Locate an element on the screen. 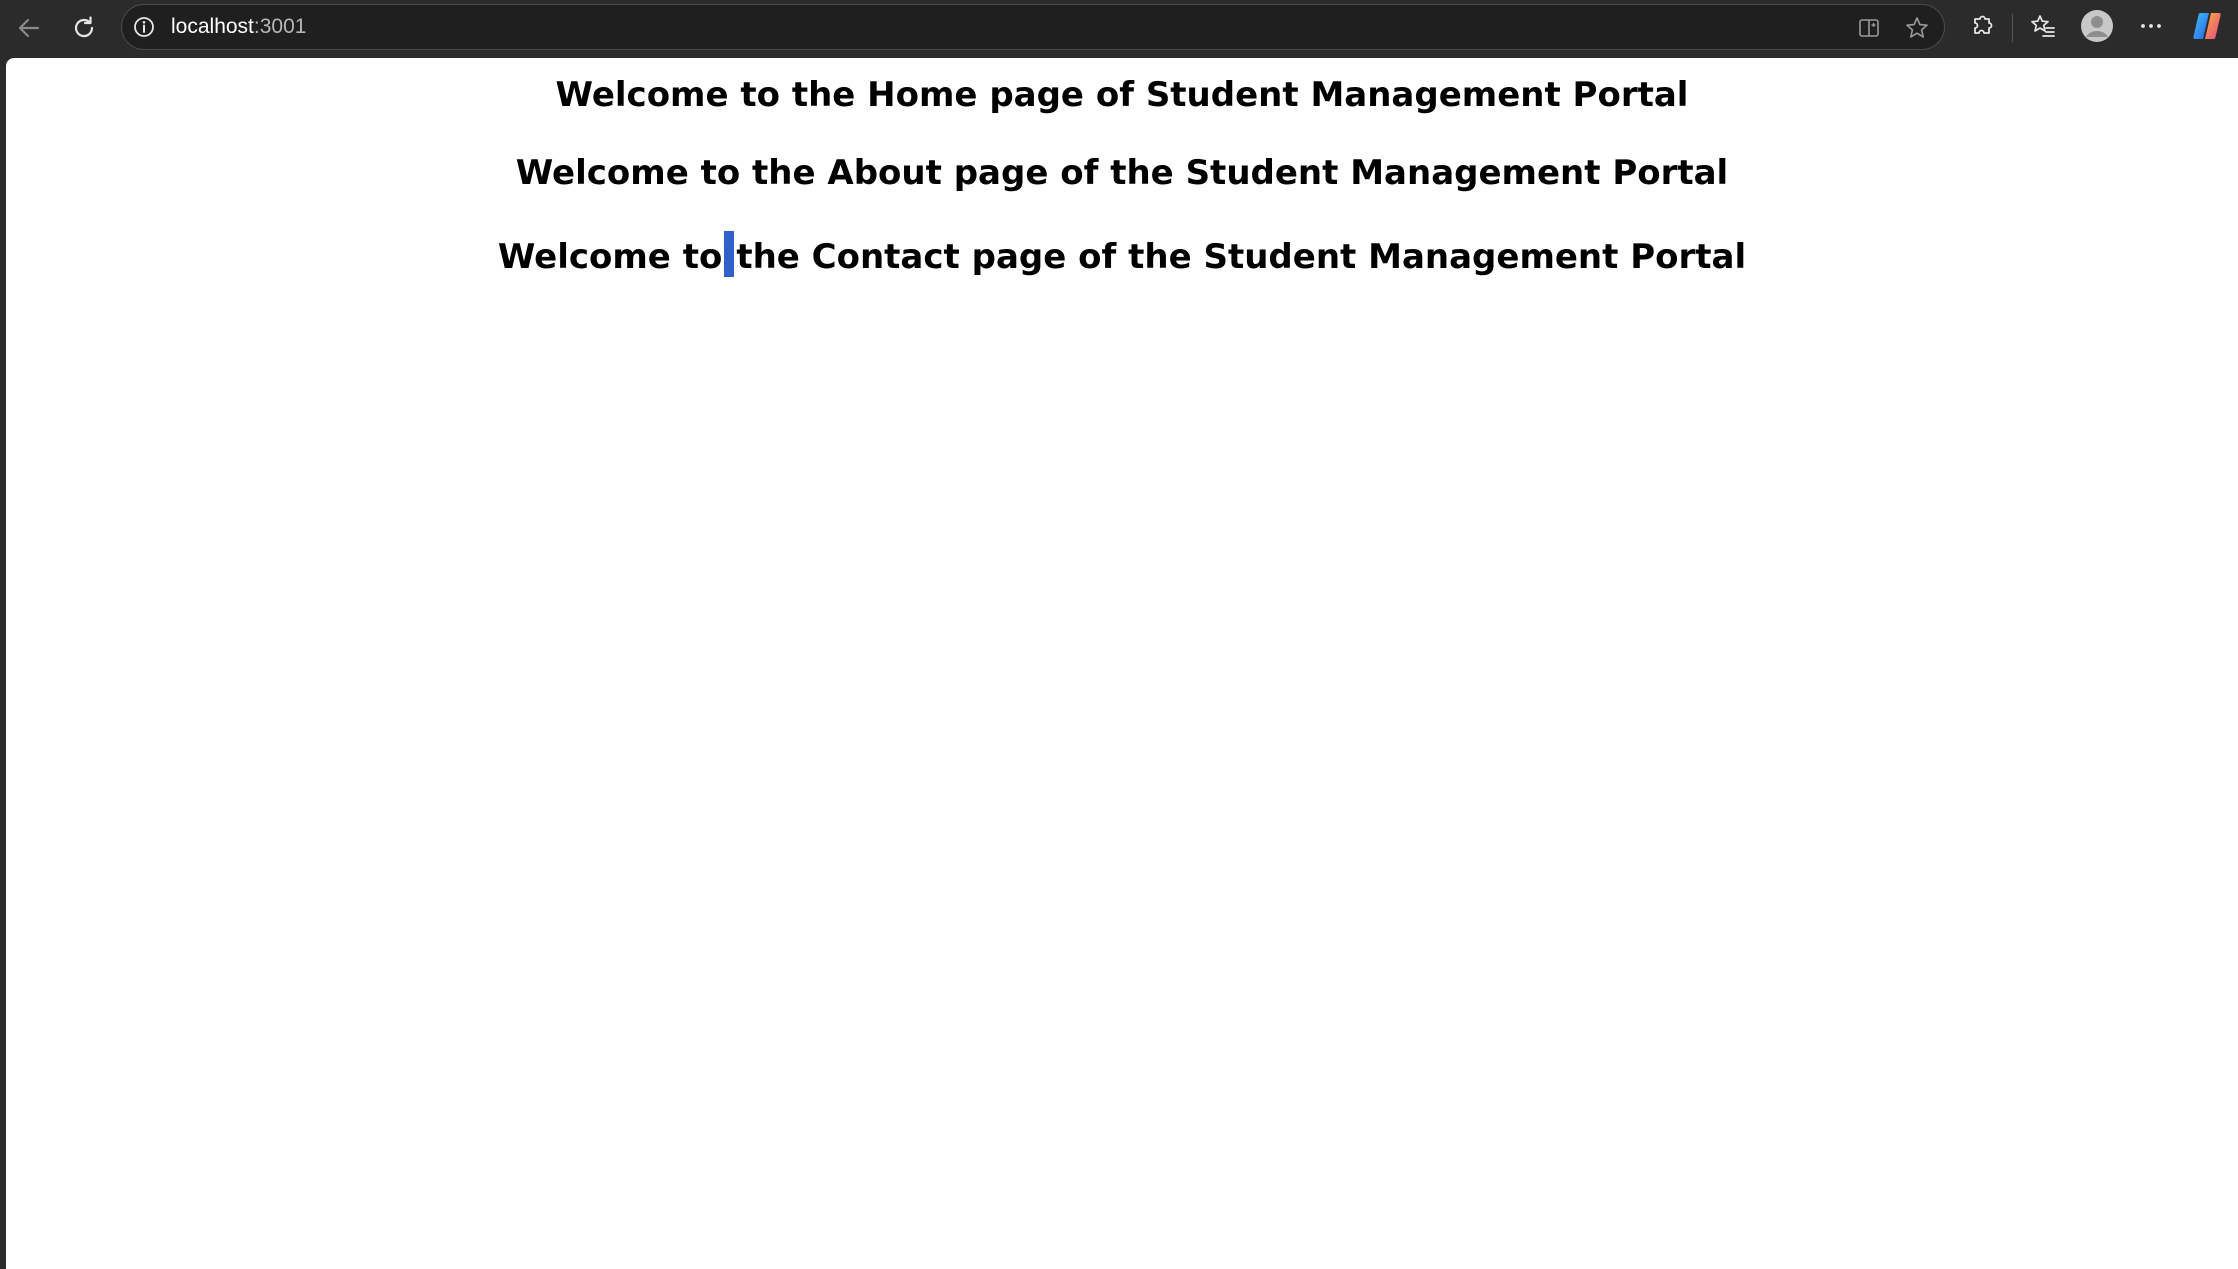 The width and height of the screenshot is (2238, 1269). back-button is located at coordinates (29, 28).